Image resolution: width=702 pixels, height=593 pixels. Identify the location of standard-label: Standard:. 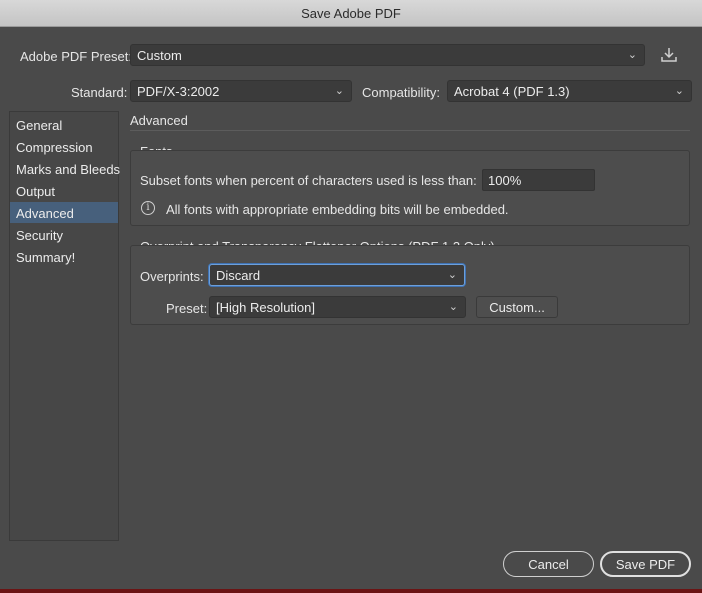
(99, 92).